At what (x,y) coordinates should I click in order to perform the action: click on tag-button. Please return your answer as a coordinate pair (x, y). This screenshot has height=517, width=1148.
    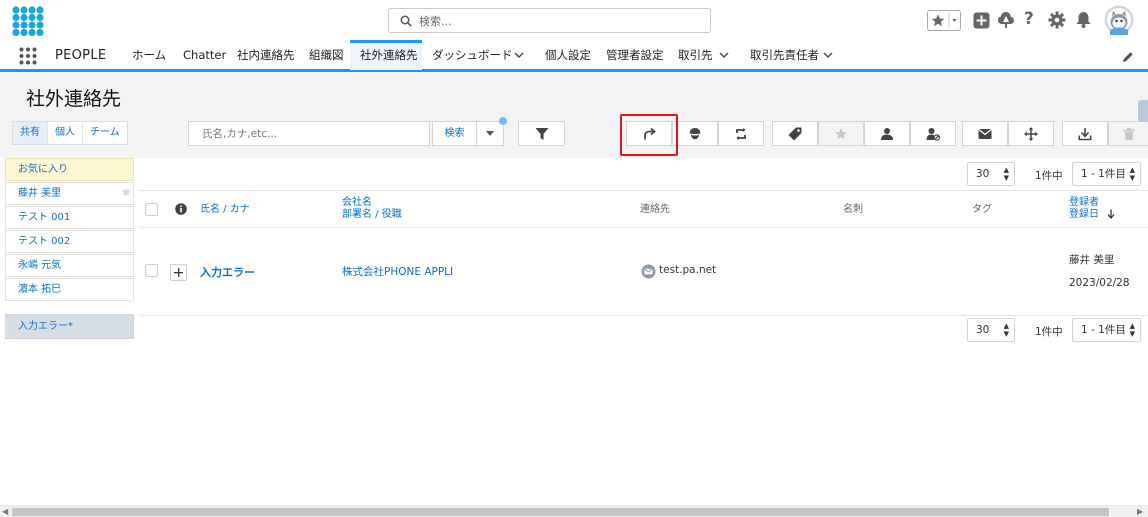
    Looking at the image, I should click on (795, 133).